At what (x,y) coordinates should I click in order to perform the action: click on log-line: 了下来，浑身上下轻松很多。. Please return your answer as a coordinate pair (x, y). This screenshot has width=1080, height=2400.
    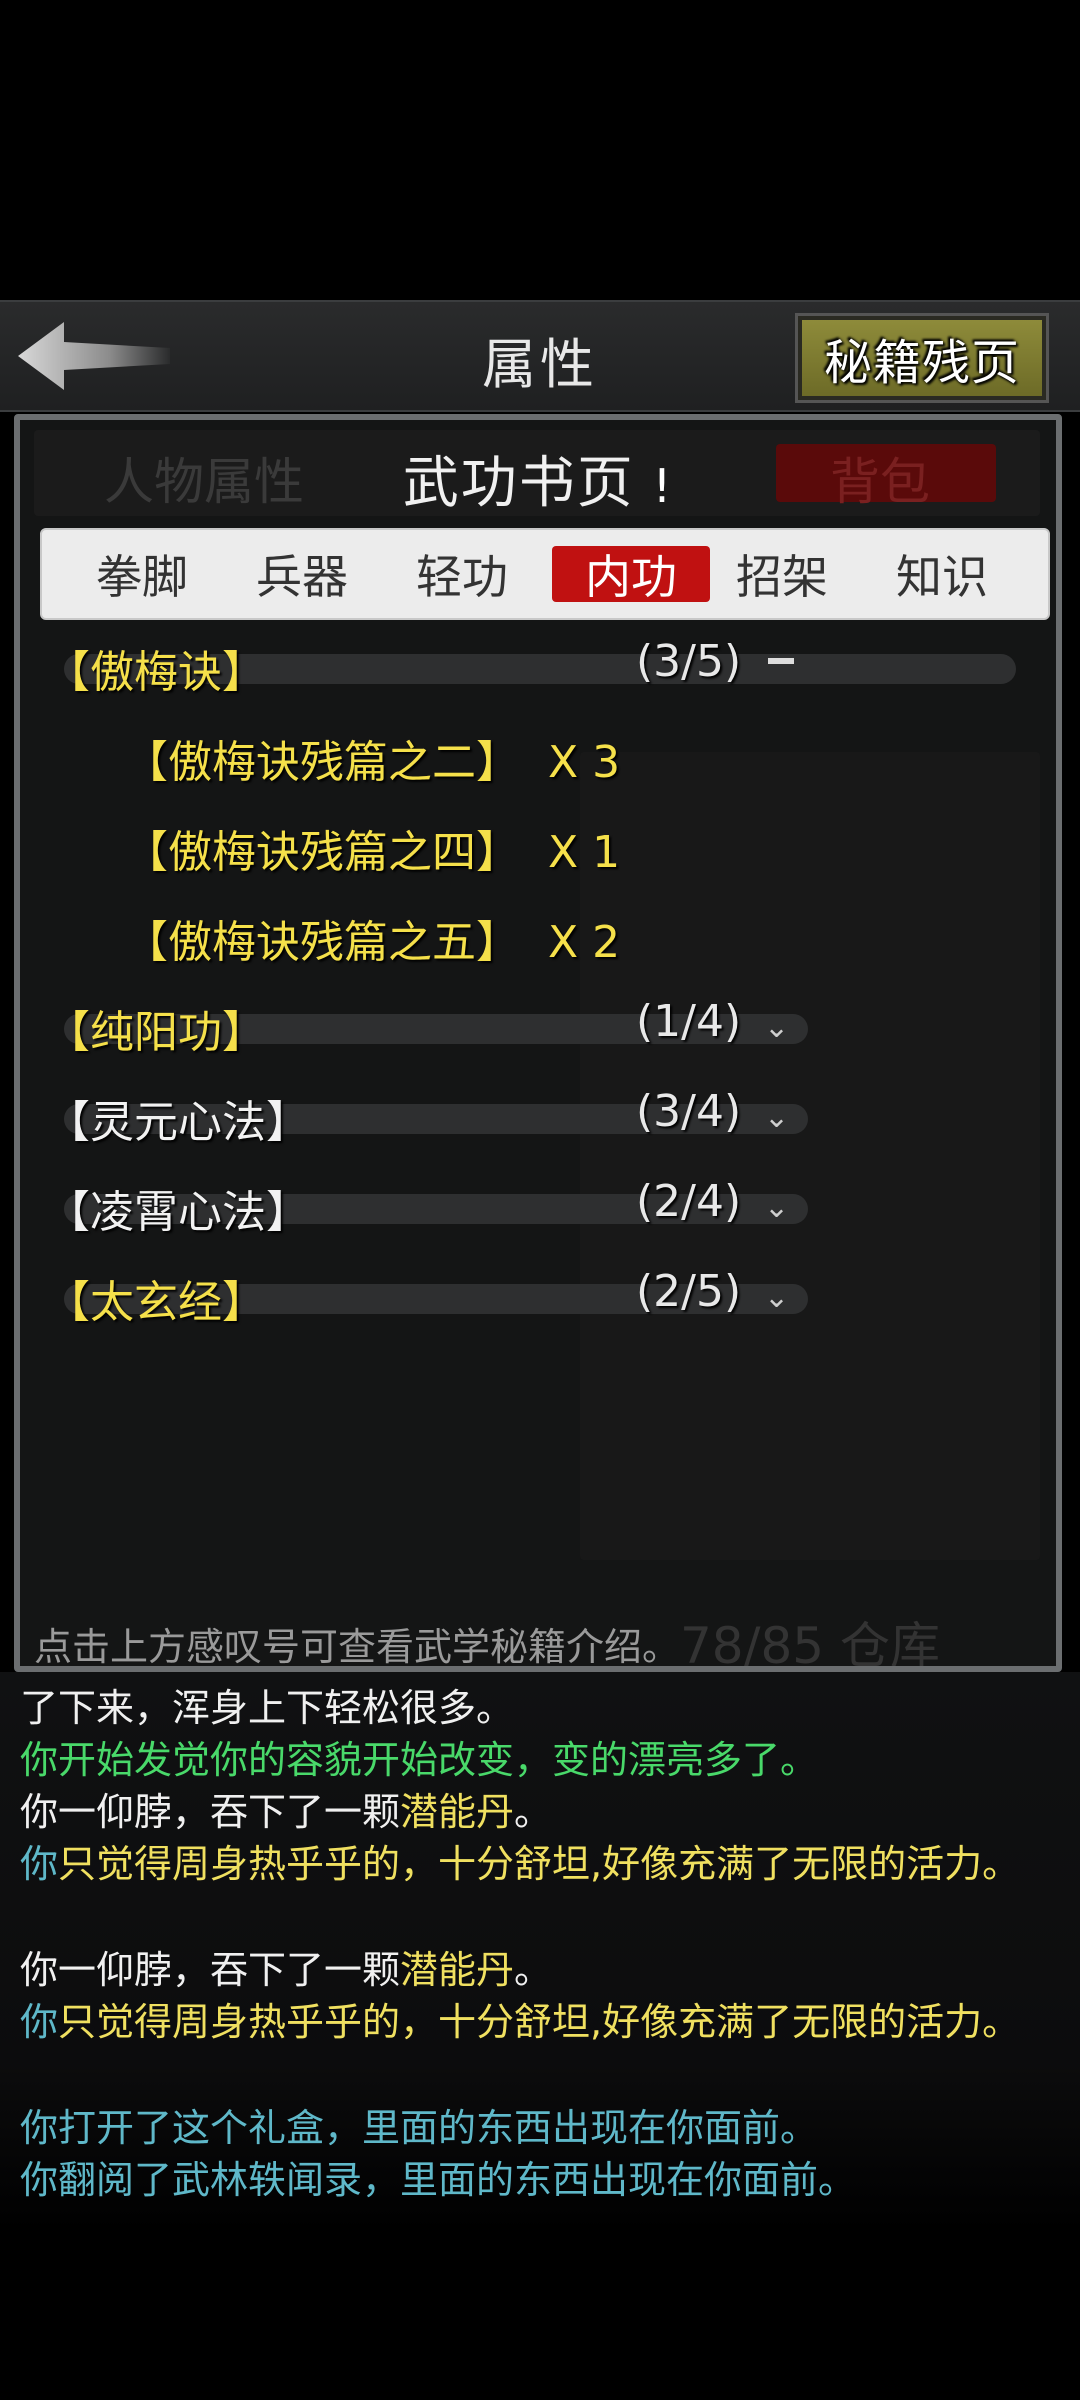
    Looking at the image, I should click on (540, 1708).